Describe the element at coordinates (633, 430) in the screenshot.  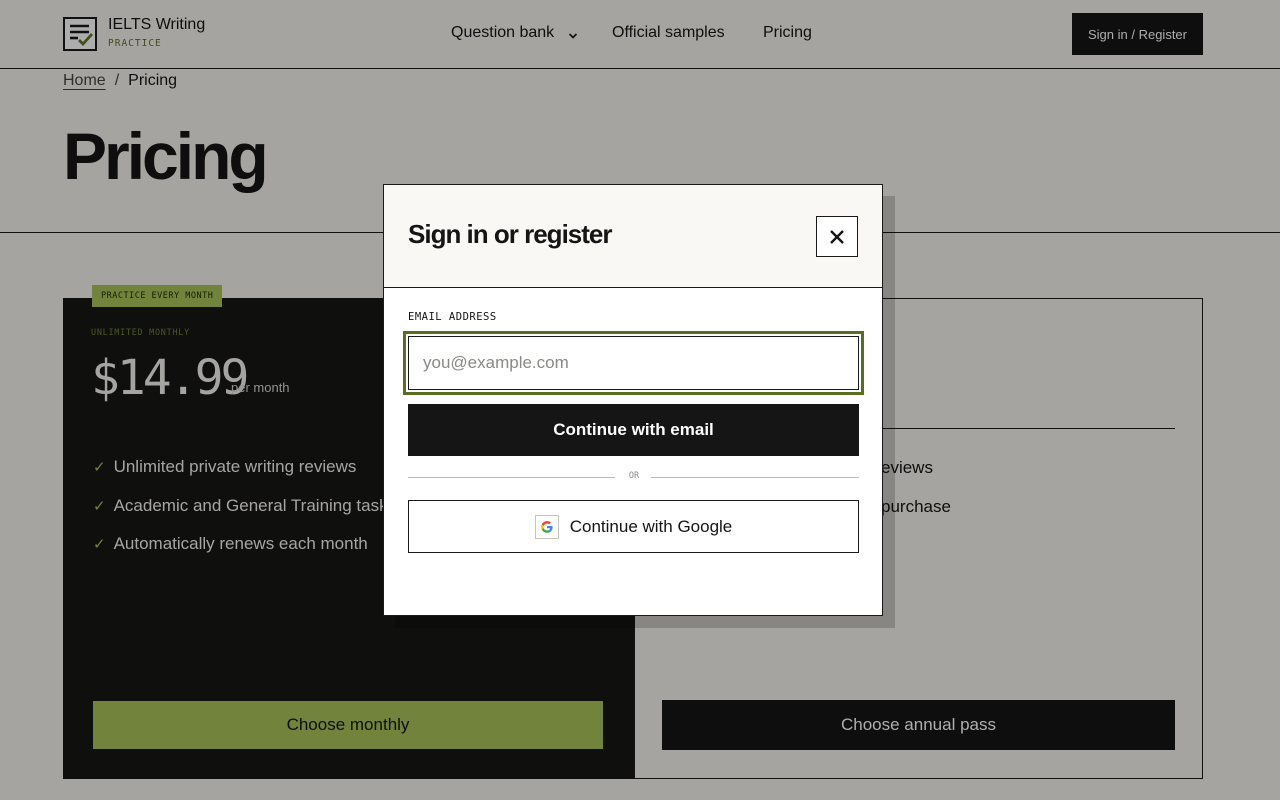
I see `continue-with-email-button: Continue with email` at that location.